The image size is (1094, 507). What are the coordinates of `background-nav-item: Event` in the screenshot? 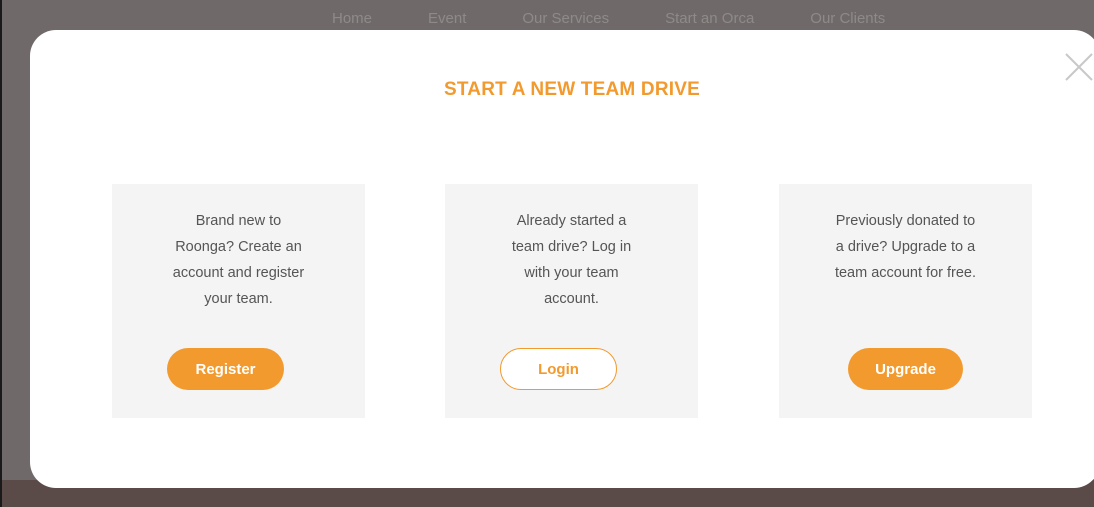 It's located at (447, 18).